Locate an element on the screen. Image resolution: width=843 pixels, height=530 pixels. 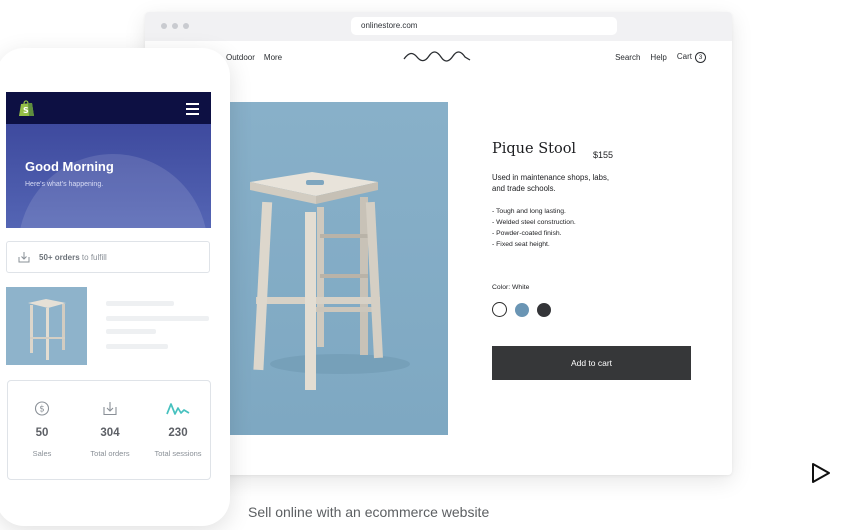
hamburger-menu-icon is located at coordinates (192, 109).